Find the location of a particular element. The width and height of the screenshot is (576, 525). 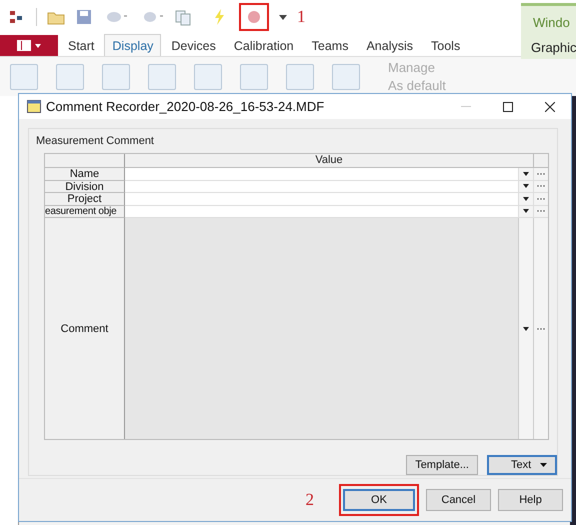

record-icon is located at coordinates (254, 17).